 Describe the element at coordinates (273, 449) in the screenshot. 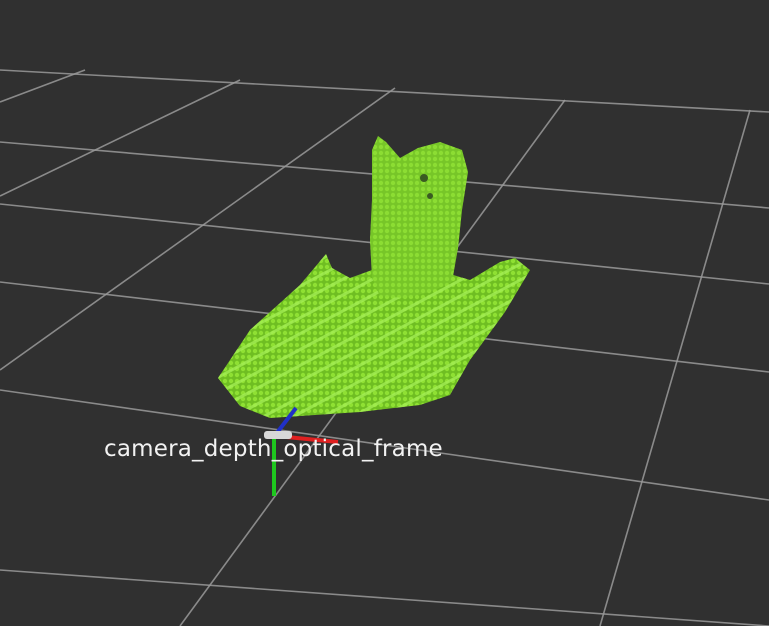

I see `tf-frame-label: camera_depth_optical_frame` at that location.